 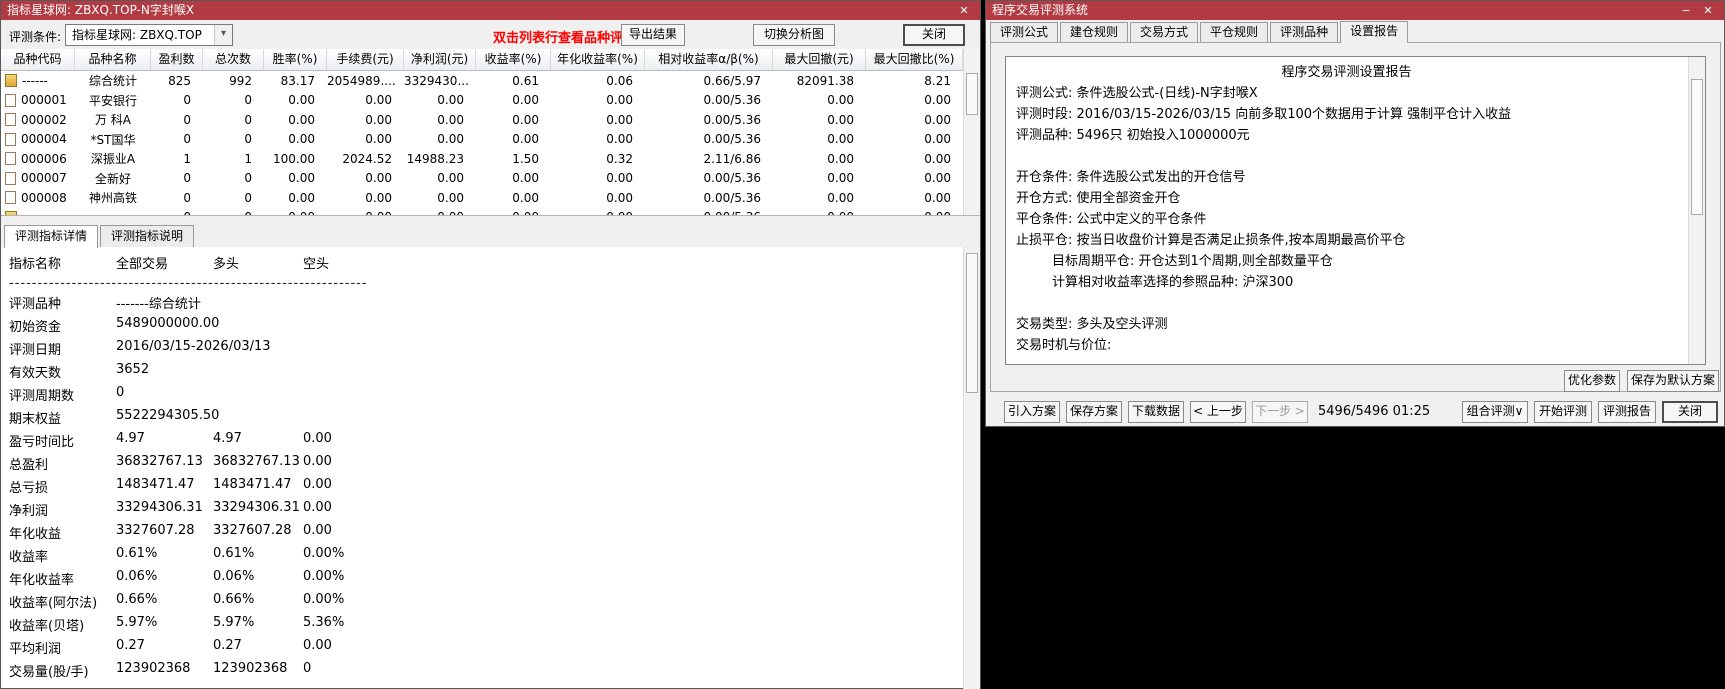 I want to click on column-header: 净利润(元), so click(x=440, y=60).